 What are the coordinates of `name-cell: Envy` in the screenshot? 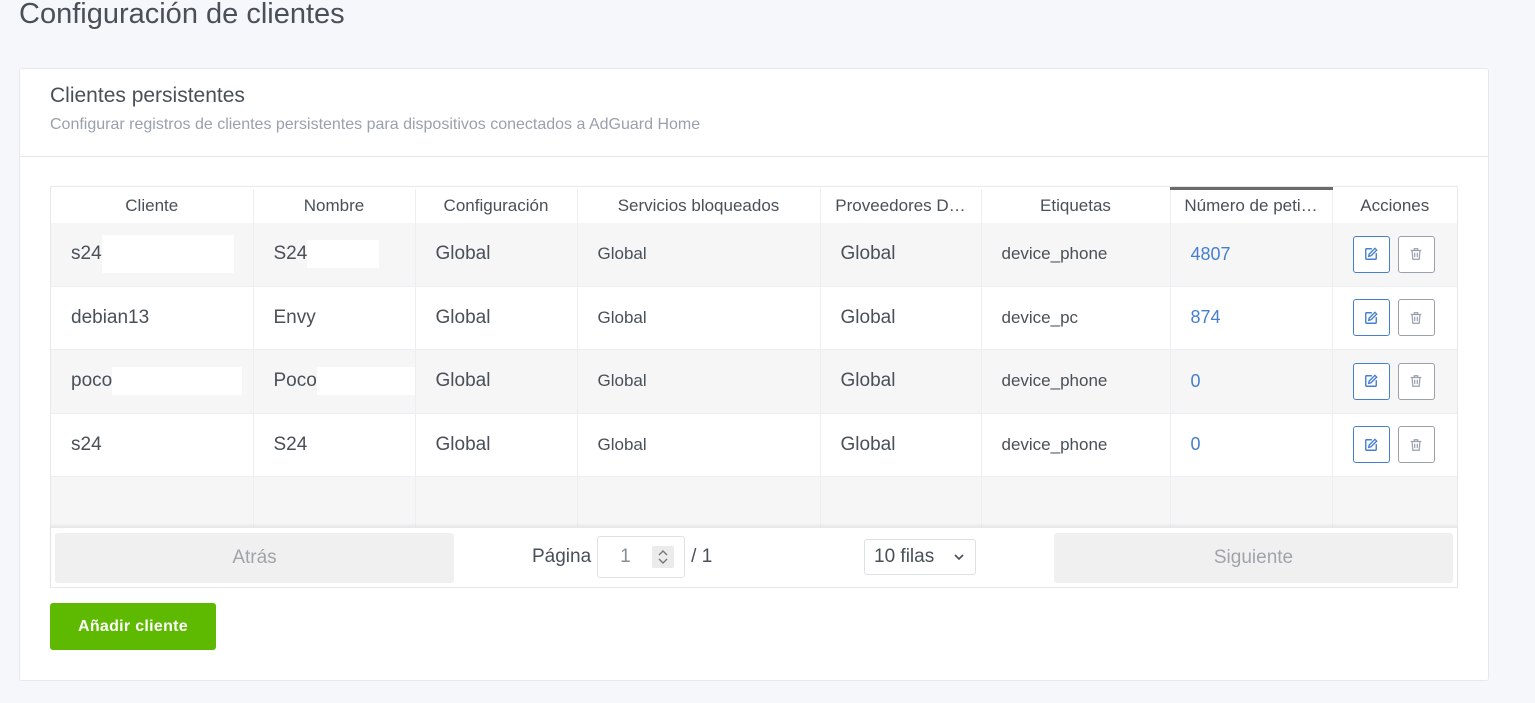 It's located at (334, 318).